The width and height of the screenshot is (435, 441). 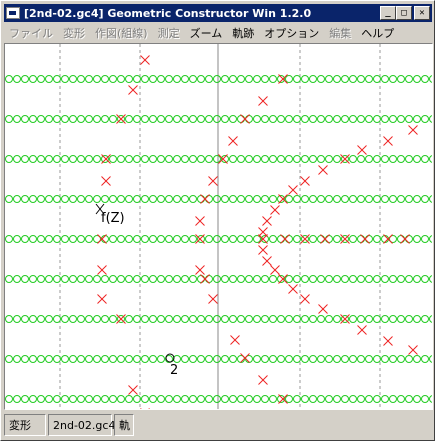 What do you see at coordinates (388, 13) in the screenshot?
I see `minimize-button: _` at bounding box center [388, 13].